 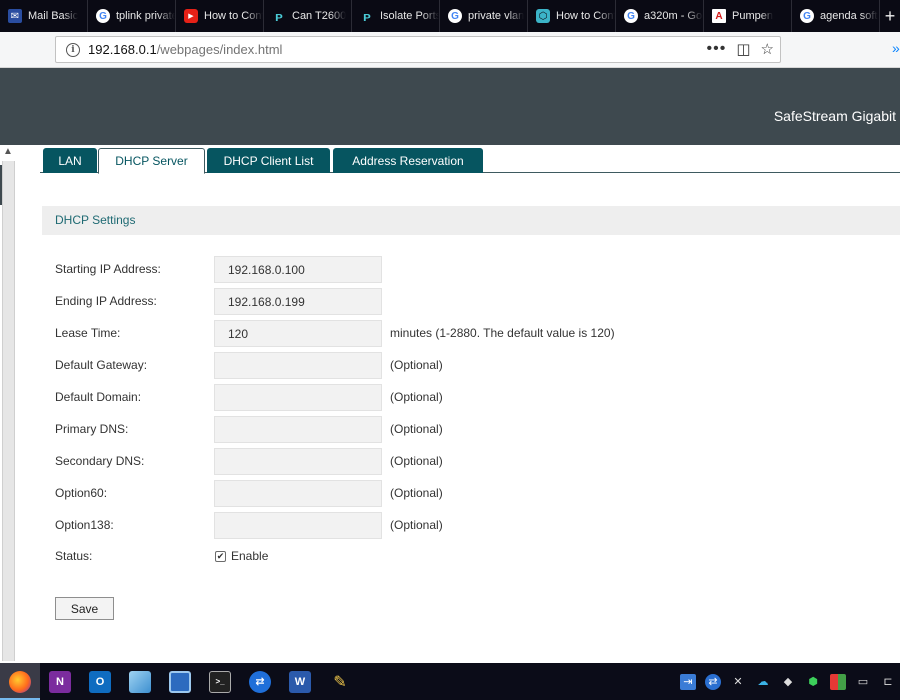 What do you see at coordinates (763, 682) in the screenshot?
I see `tray-cloud-icon: ☁` at bounding box center [763, 682].